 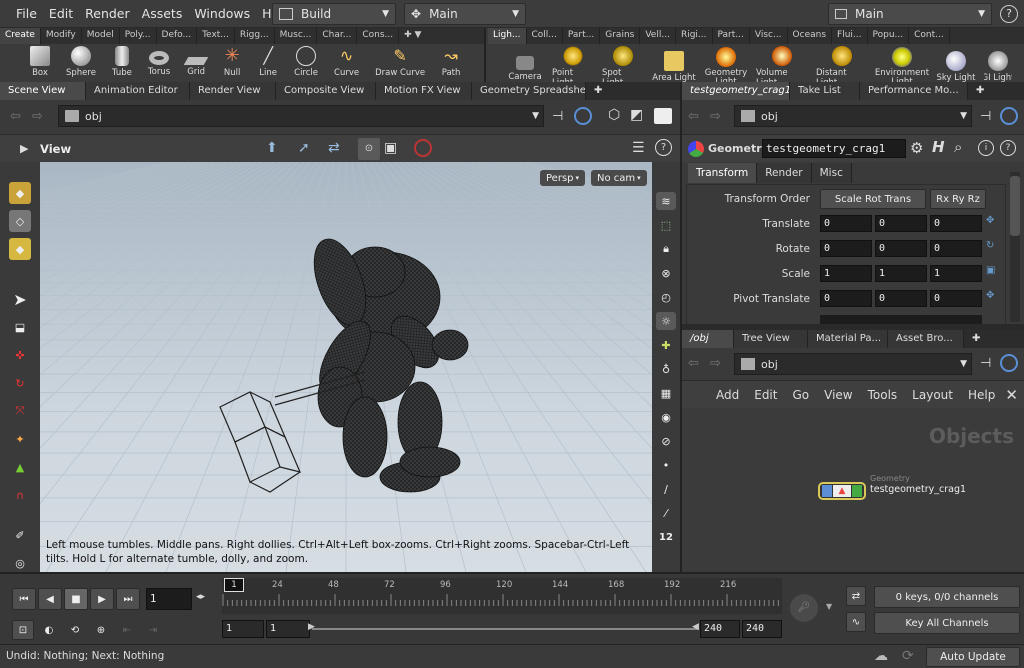 What do you see at coordinates (901, 248) in the screenshot?
I see `rotate-y: 0` at bounding box center [901, 248].